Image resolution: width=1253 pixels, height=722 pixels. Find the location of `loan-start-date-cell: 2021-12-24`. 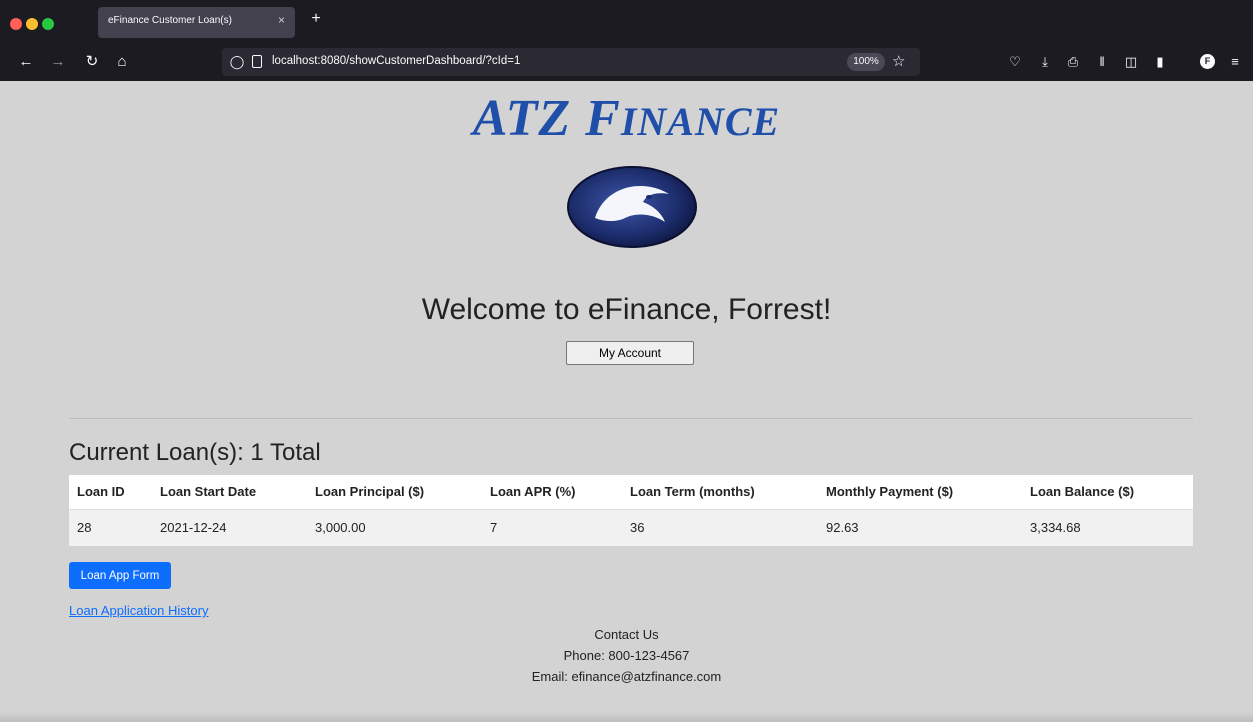

loan-start-date-cell: 2021-12-24 is located at coordinates (229, 527).